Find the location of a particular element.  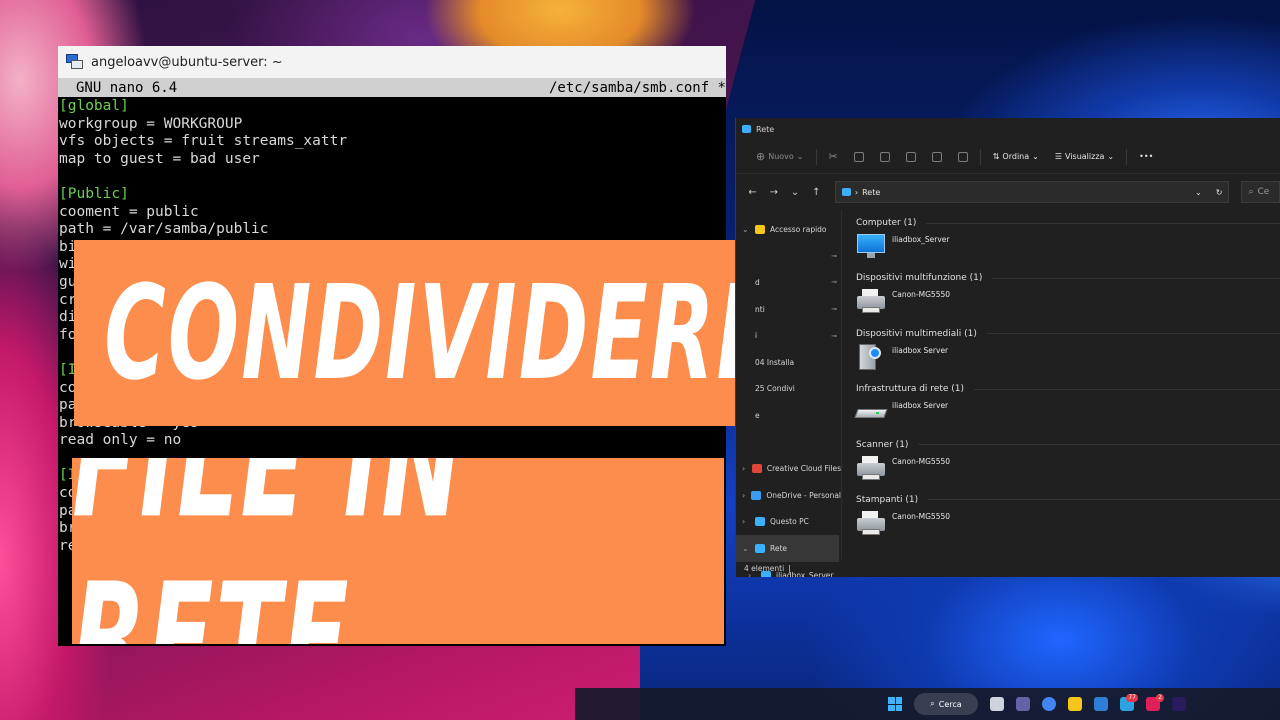

device-item: iliadbox_Server is located at coordinates (903, 246).